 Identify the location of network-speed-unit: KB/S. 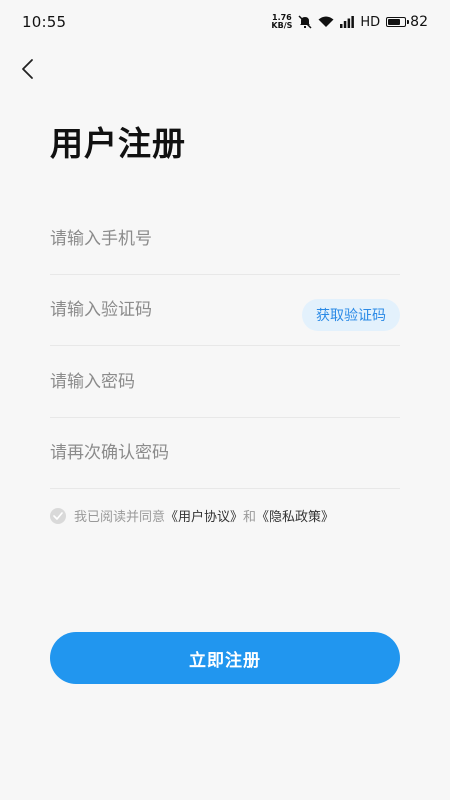
(282, 25).